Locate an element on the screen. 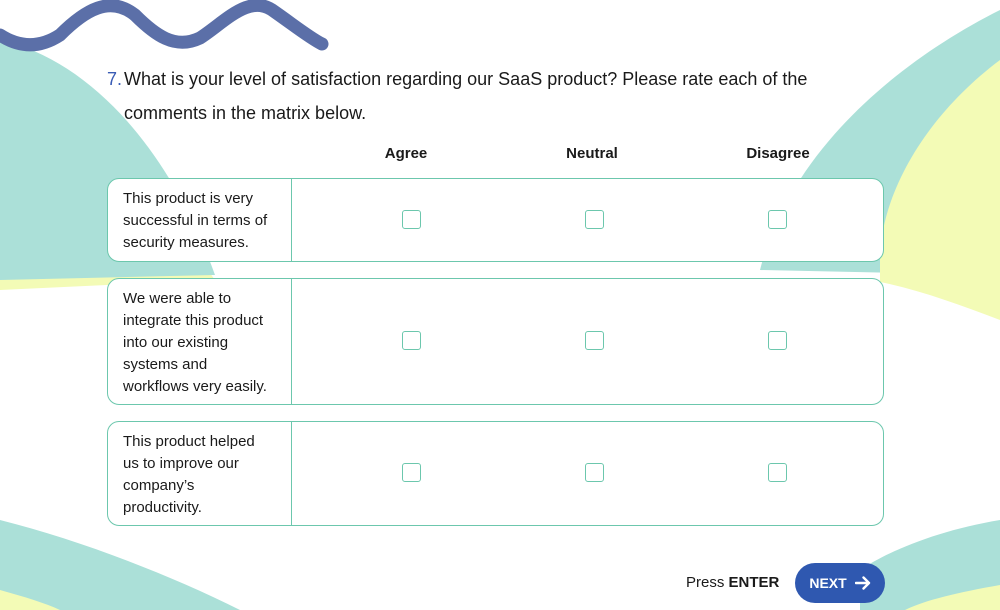 The width and height of the screenshot is (1000, 610). row-label-line: We were able to is located at coordinates (177, 298).